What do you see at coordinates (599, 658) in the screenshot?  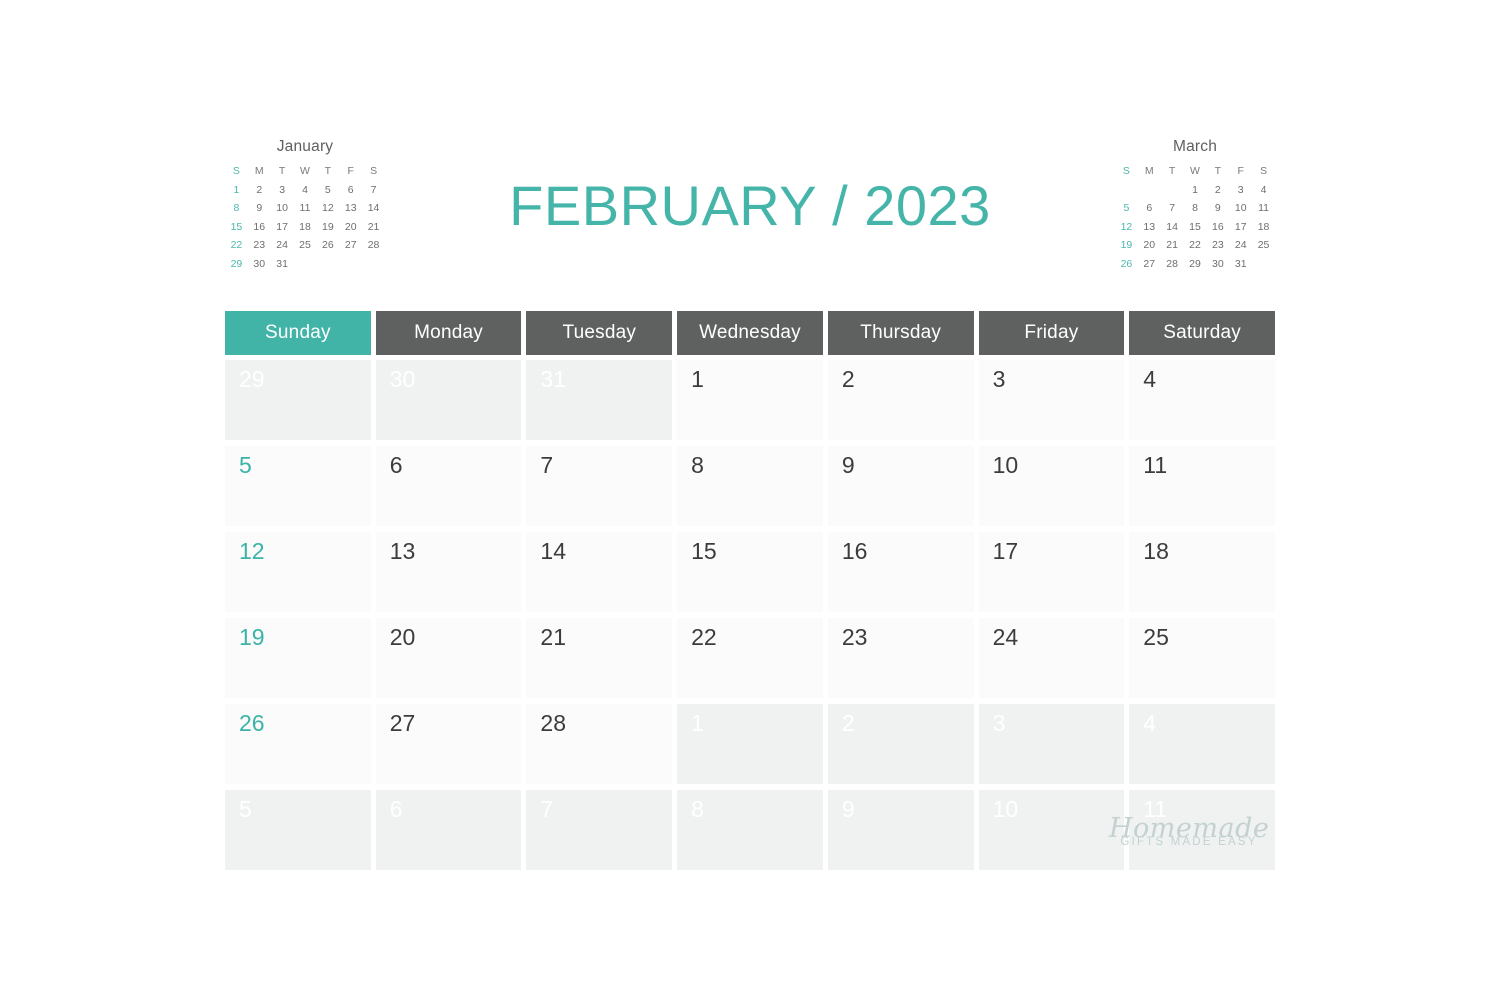 I see `calendar-day-cell: 21` at bounding box center [599, 658].